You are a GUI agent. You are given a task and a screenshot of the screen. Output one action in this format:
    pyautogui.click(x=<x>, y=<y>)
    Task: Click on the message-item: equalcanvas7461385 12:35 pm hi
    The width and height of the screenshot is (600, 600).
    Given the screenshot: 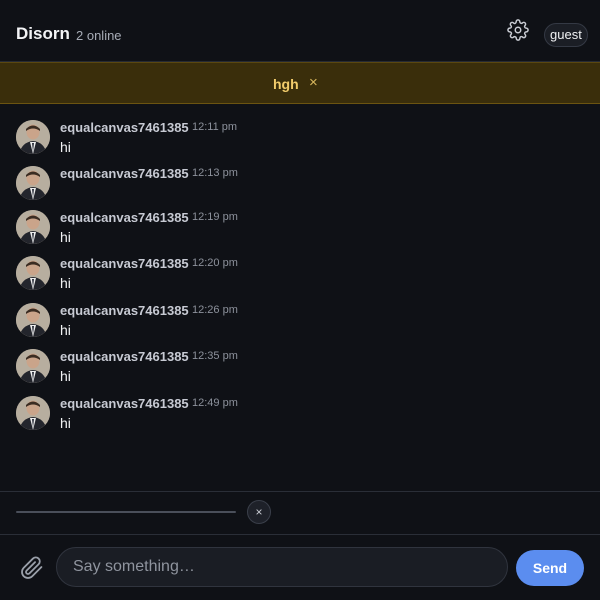 What is the action you would take?
    pyautogui.click(x=300, y=372)
    